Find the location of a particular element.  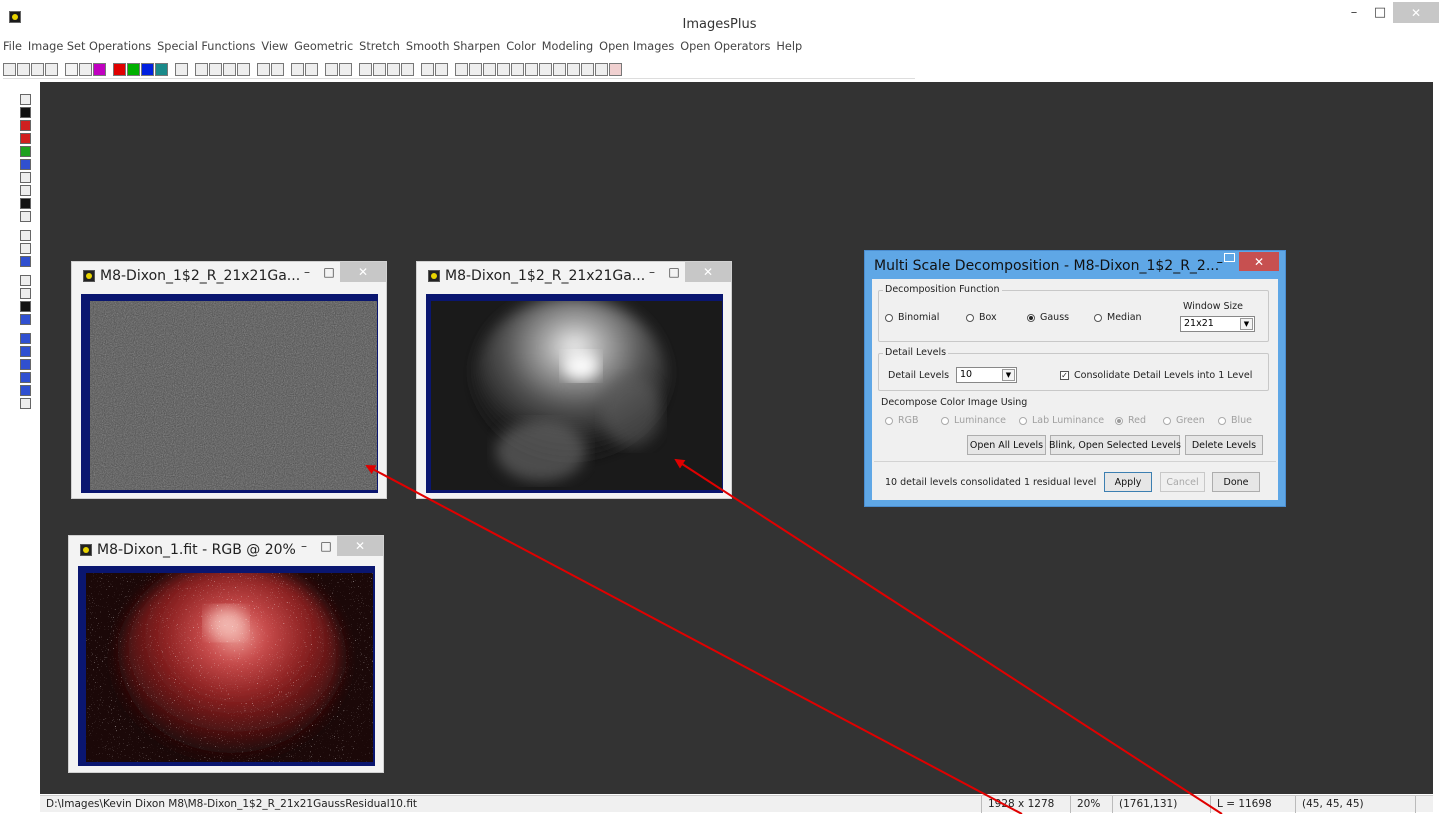

triangle-icon is located at coordinates (311, 69).